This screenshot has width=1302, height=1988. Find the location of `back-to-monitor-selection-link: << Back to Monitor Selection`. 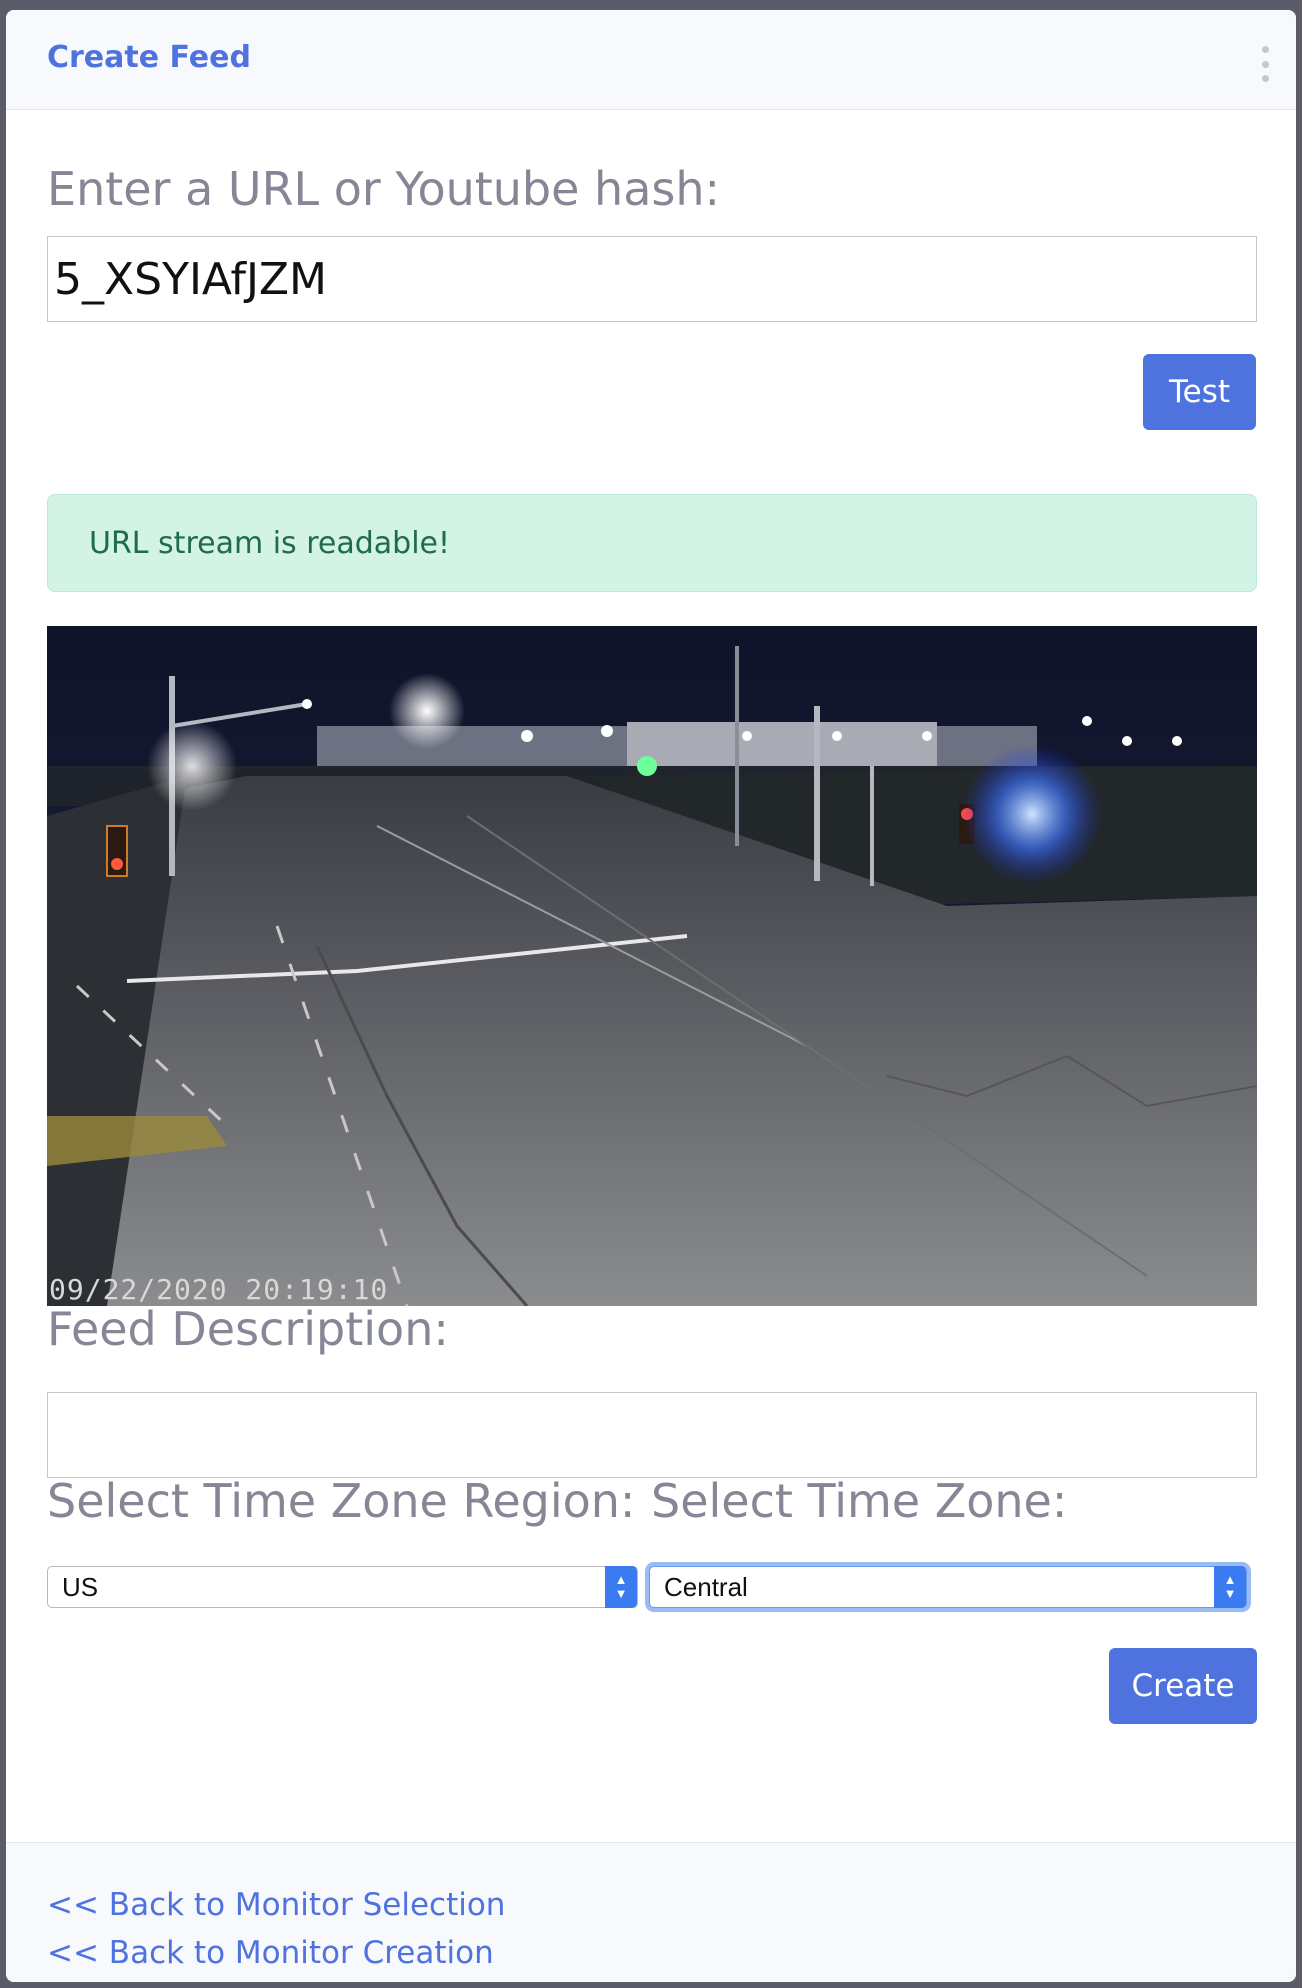

back-to-monitor-selection-link: << Back to Monitor Selection is located at coordinates (276, 1905).